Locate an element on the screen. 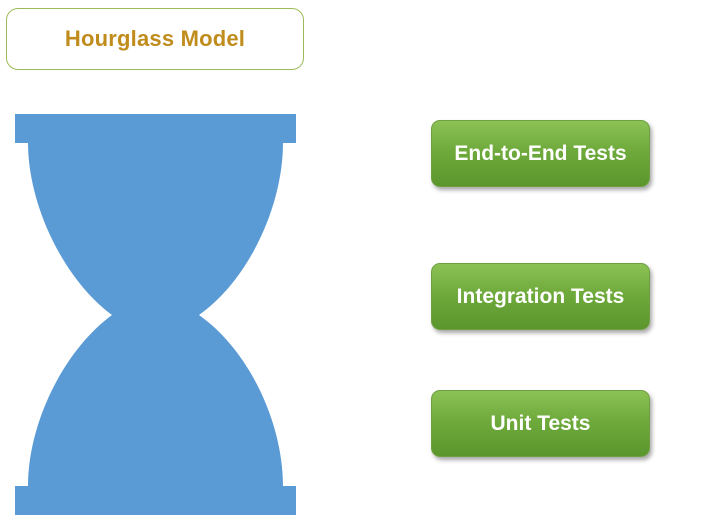  unit-tests-label: Unit Tests is located at coordinates (540, 423).